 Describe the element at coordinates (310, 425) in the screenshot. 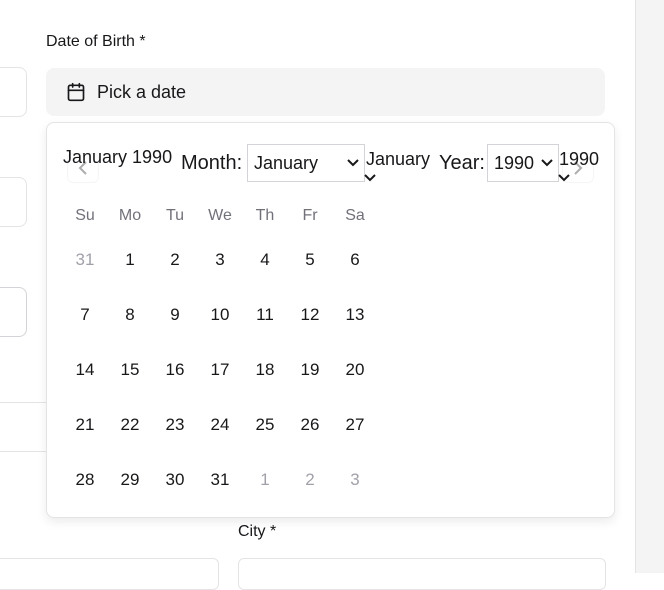

I see `calendar-day: 26` at that location.